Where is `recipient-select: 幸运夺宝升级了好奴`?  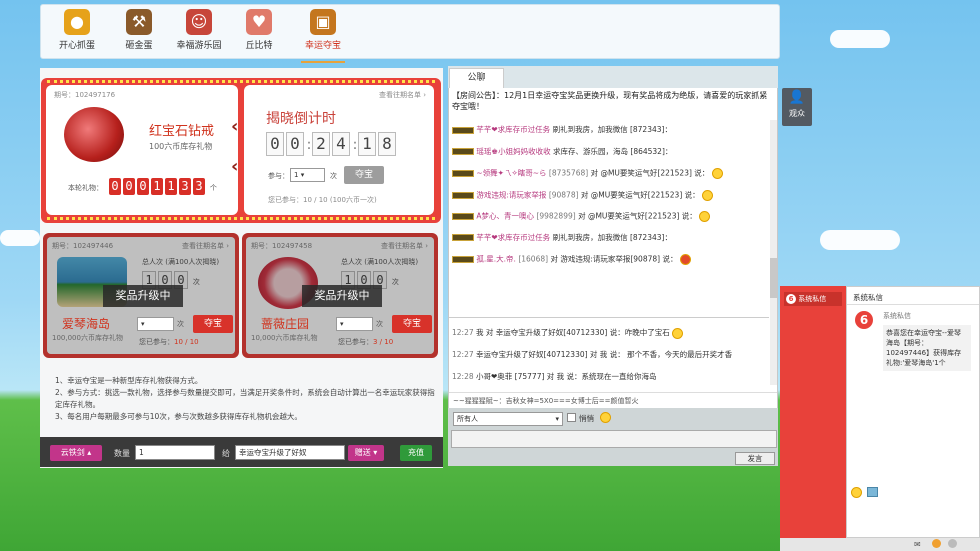
recipient-select: 幸运夺宝升级了好奴 is located at coordinates (290, 452).